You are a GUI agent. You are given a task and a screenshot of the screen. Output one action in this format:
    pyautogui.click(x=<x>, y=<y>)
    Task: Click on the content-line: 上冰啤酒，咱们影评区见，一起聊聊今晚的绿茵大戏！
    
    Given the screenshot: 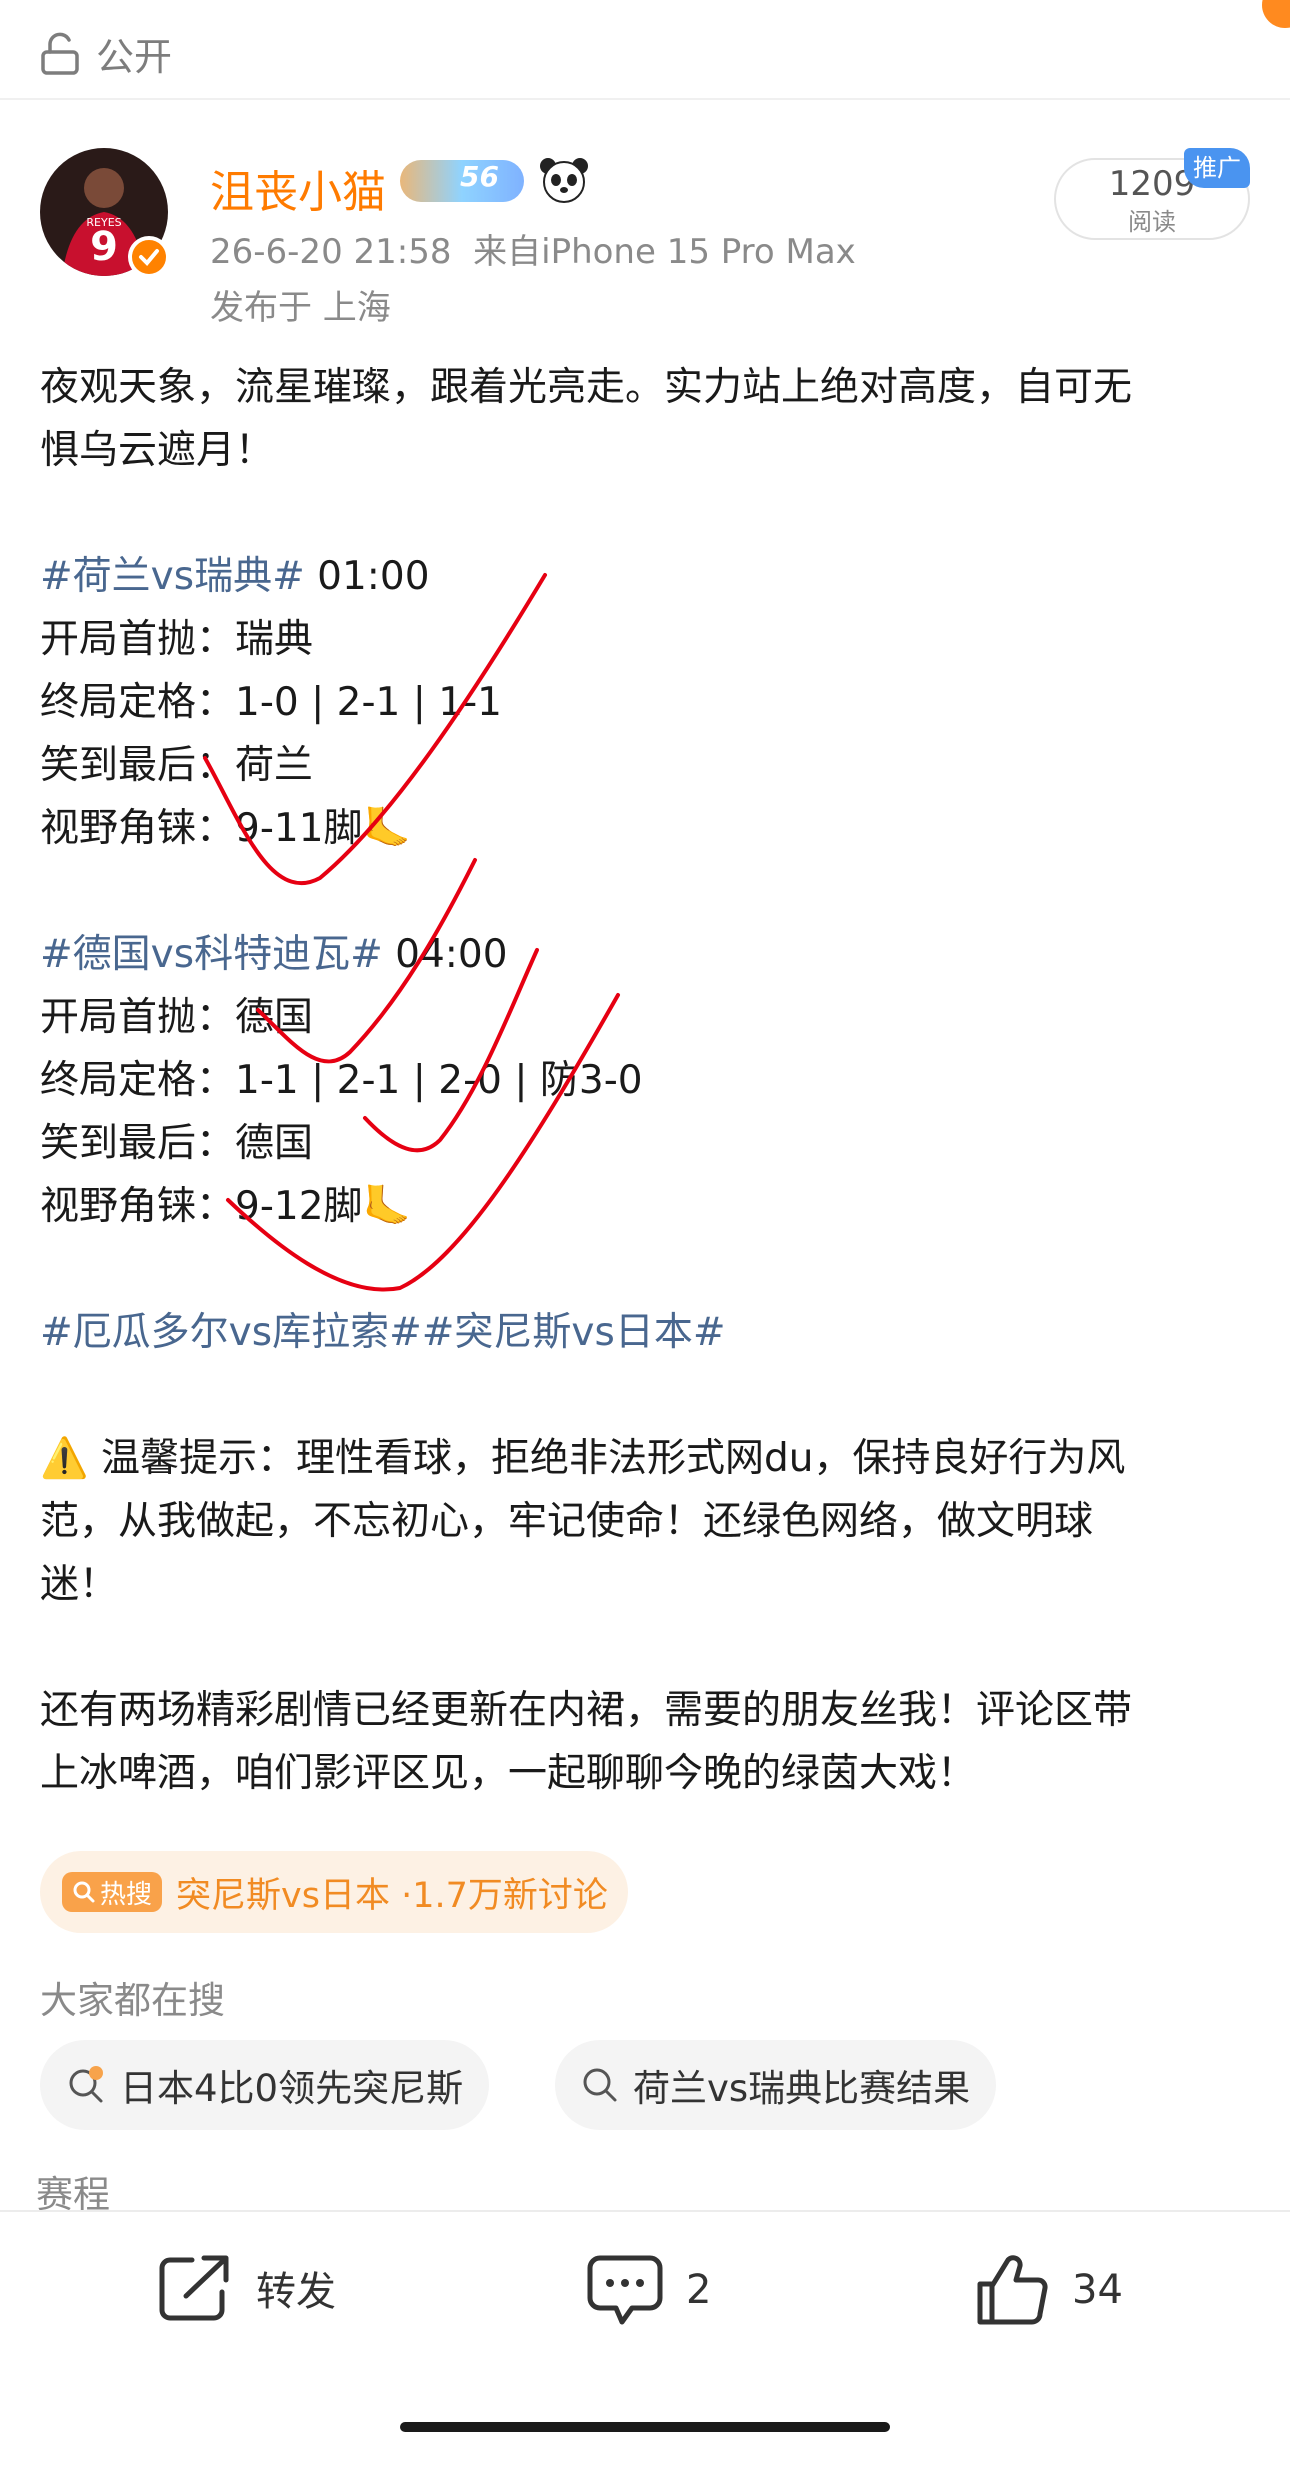 What is the action you would take?
    pyautogui.click(x=645, y=1773)
    